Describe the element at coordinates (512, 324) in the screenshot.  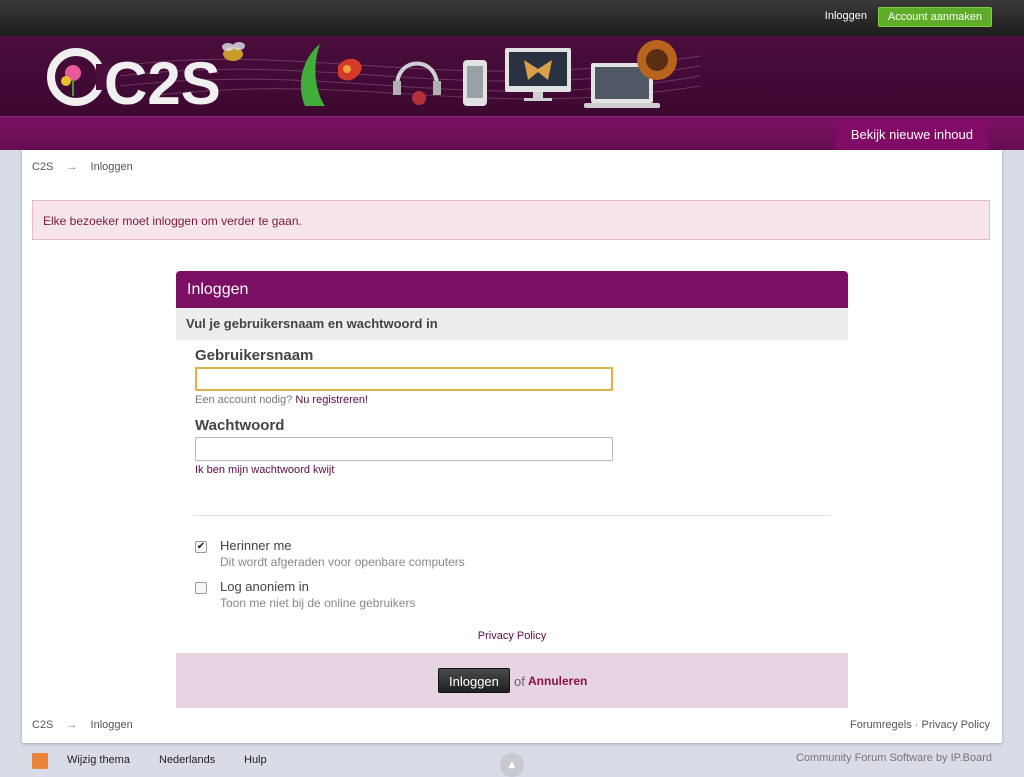
I see `login-subtitle: Vul je gebruikersnaam en wachtwoord in` at that location.